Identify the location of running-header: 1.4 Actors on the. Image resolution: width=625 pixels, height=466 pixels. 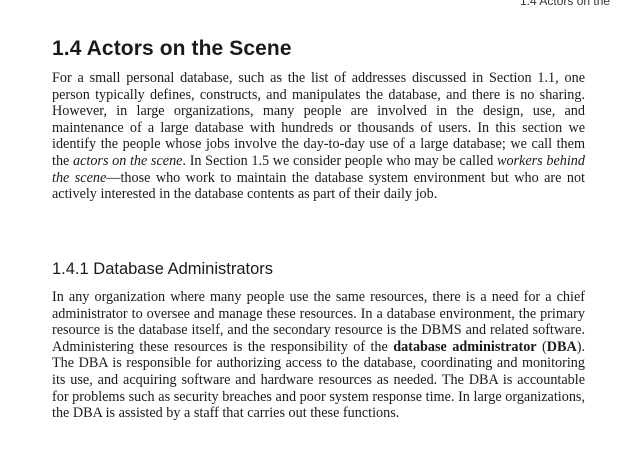
(565, 4).